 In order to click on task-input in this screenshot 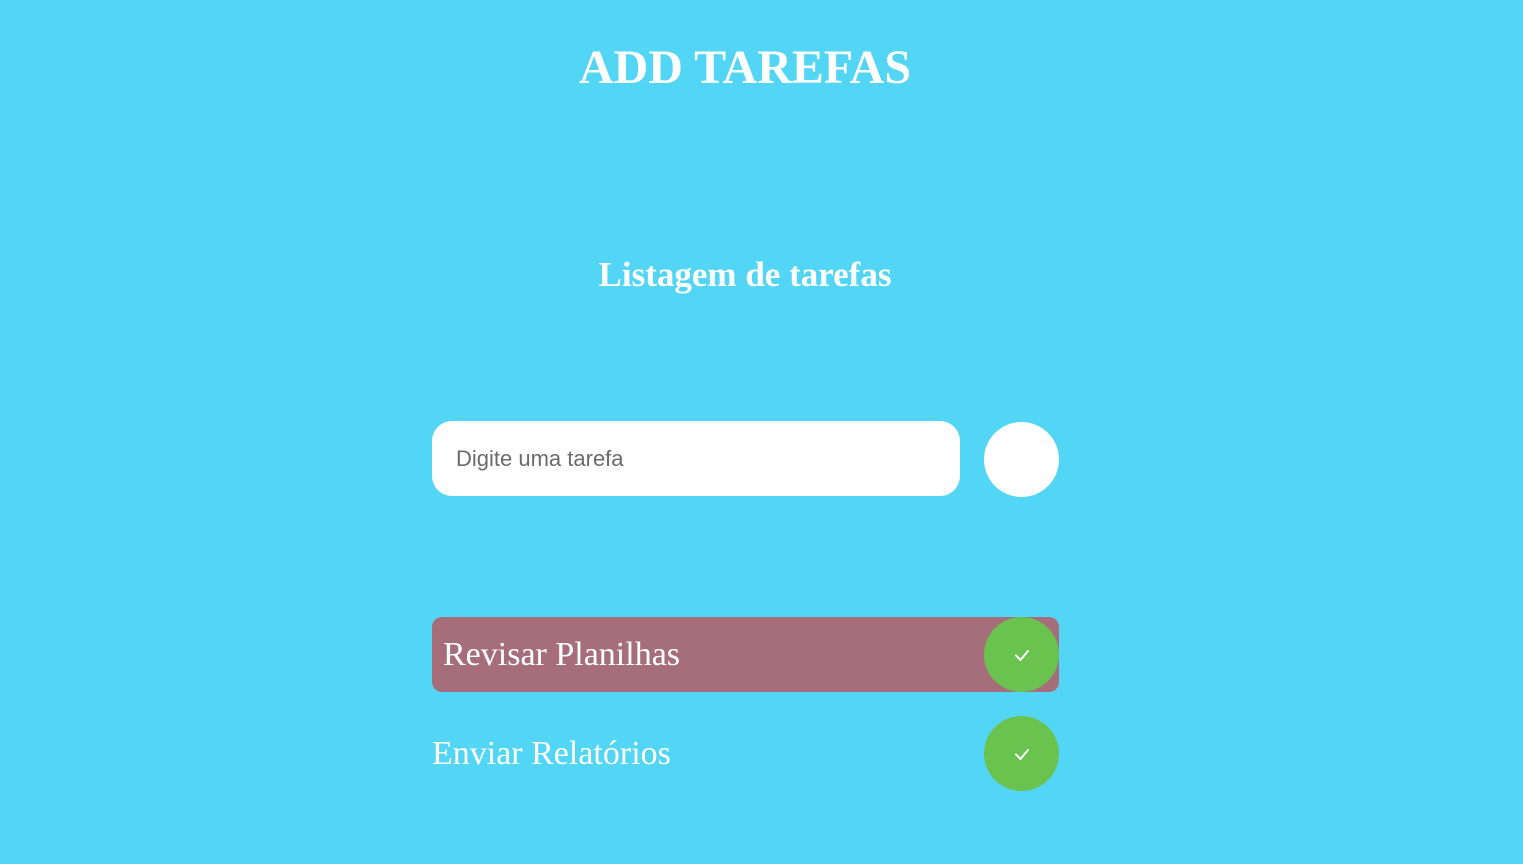, I will do `click(696, 458)`.